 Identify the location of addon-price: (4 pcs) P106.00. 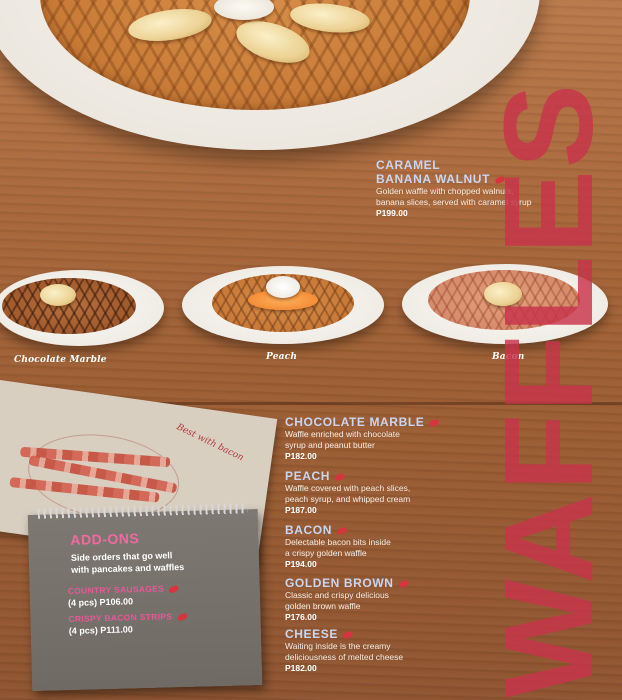
(100, 602).